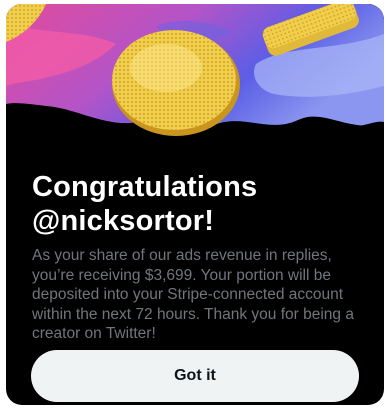 This screenshot has width=388, height=409. Describe the element at coordinates (123, 221) in the screenshot. I see `dialog-title-line-2: @nicksortor!` at that location.